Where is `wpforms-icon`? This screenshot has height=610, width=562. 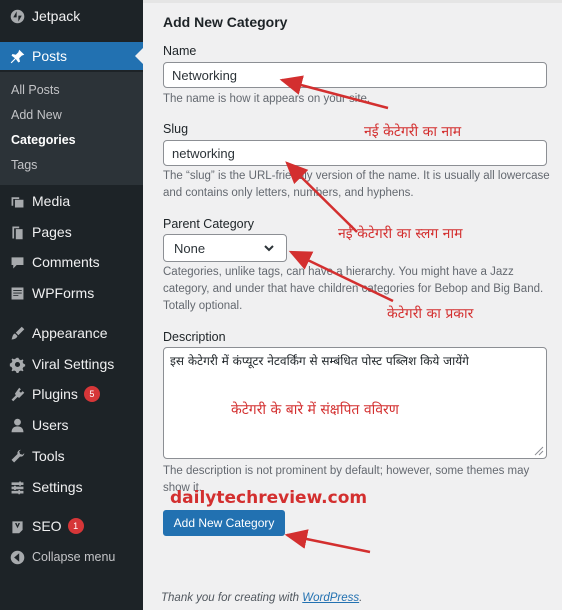
wpforms-icon is located at coordinates (17, 293).